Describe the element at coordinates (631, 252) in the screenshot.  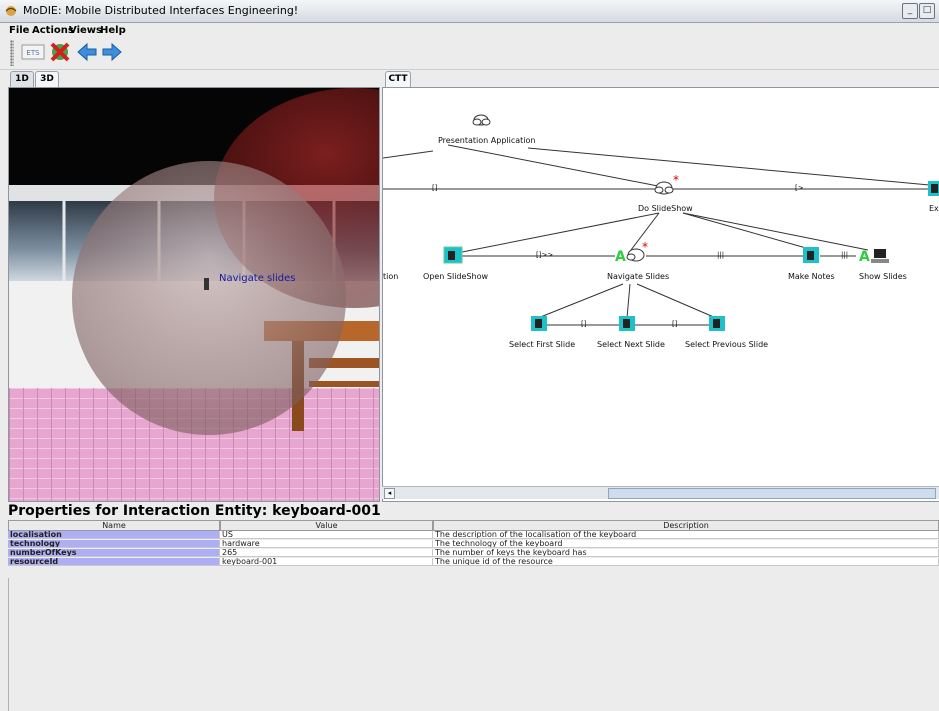
I see `abstract-cloud-icon: A *` at that location.